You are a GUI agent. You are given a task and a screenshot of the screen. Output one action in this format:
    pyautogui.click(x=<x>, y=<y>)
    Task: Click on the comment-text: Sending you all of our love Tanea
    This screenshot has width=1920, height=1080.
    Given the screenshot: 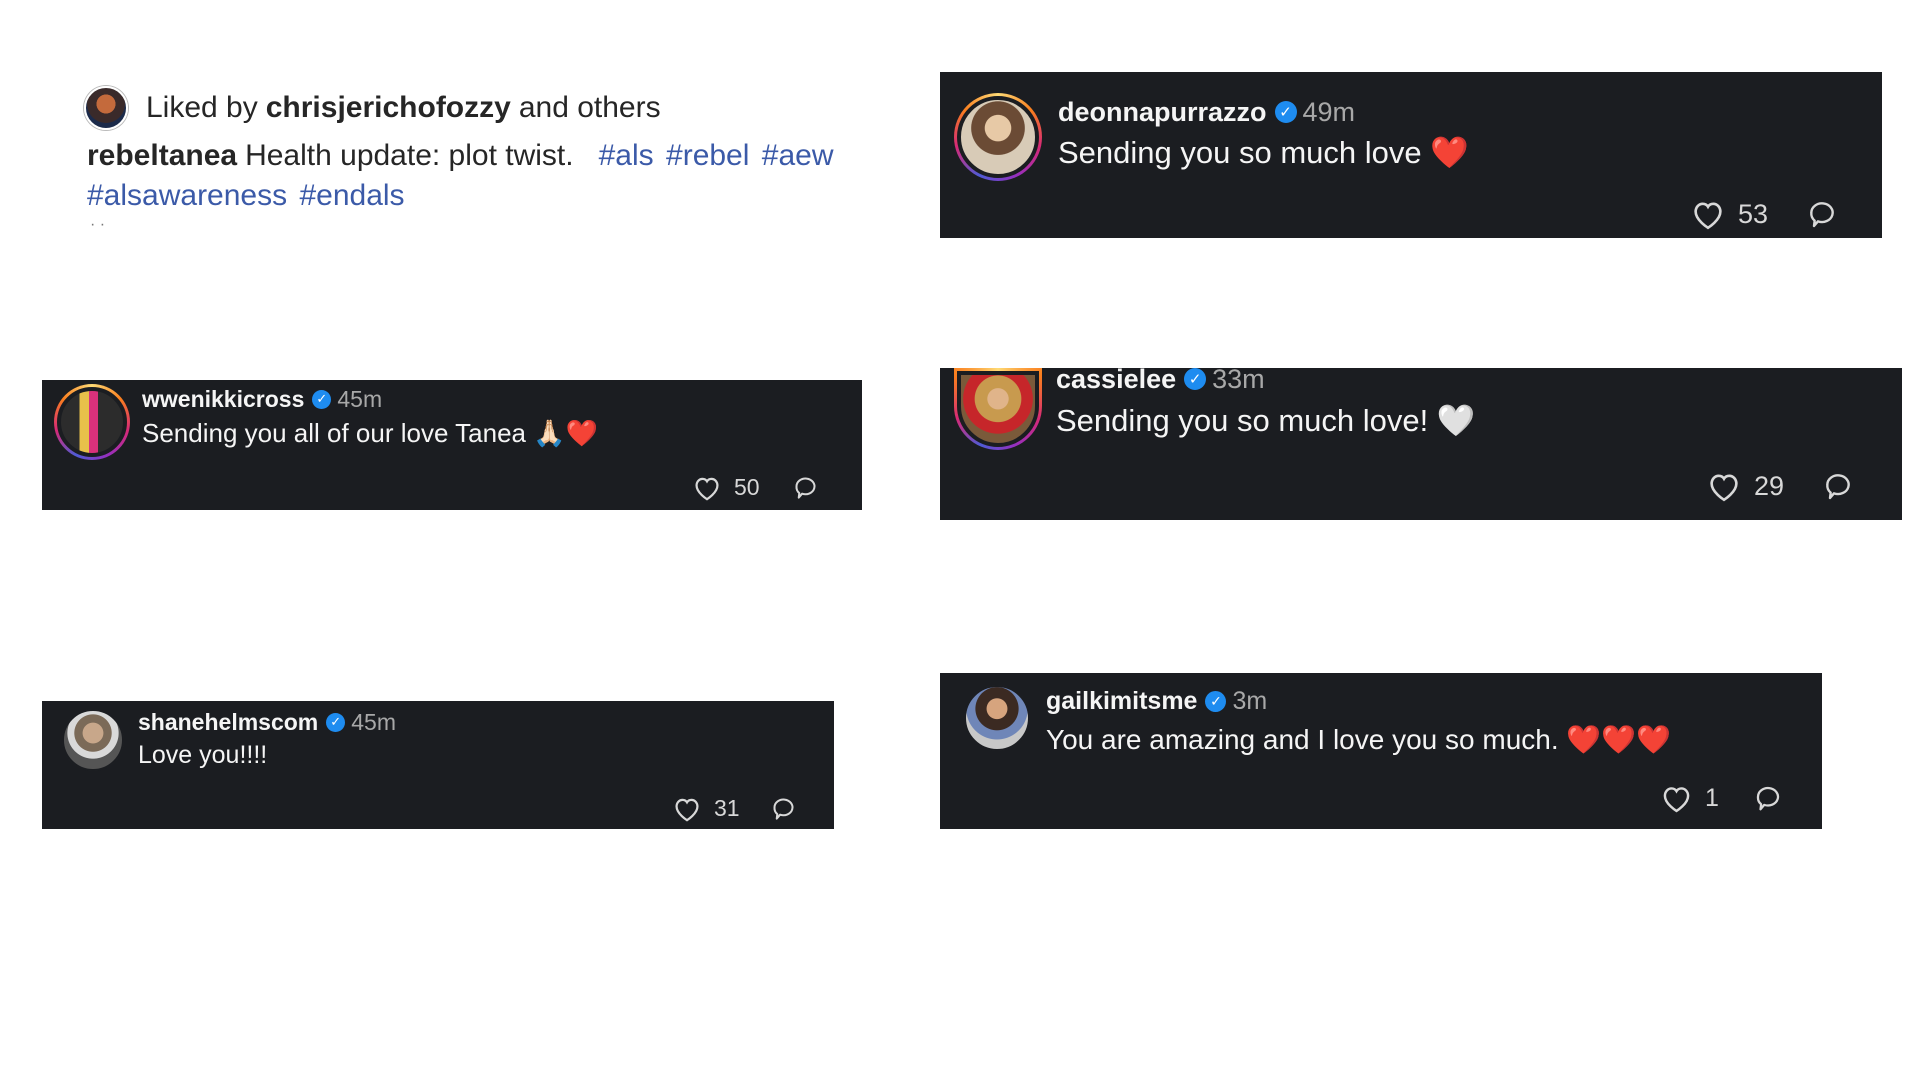 What is the action you would take?
    pyautogui.click(x=334, y=433)
    